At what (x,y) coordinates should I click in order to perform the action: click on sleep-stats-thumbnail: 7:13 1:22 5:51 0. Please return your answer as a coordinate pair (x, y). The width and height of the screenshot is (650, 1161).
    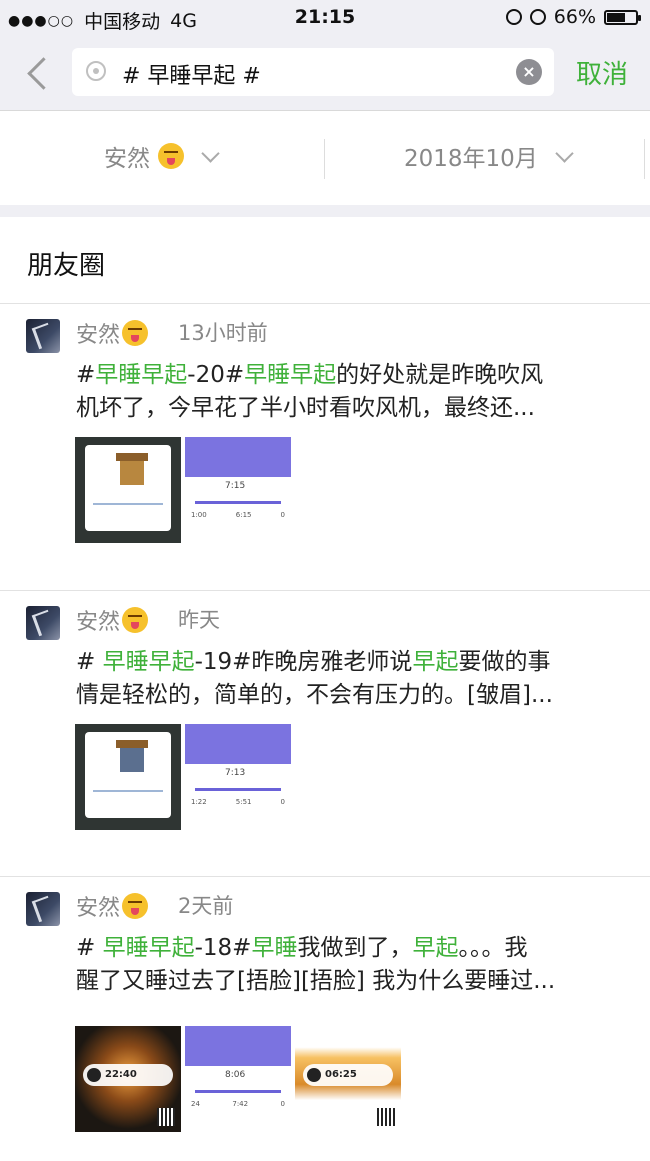
    Looking at the image, I should click on (238, 777).